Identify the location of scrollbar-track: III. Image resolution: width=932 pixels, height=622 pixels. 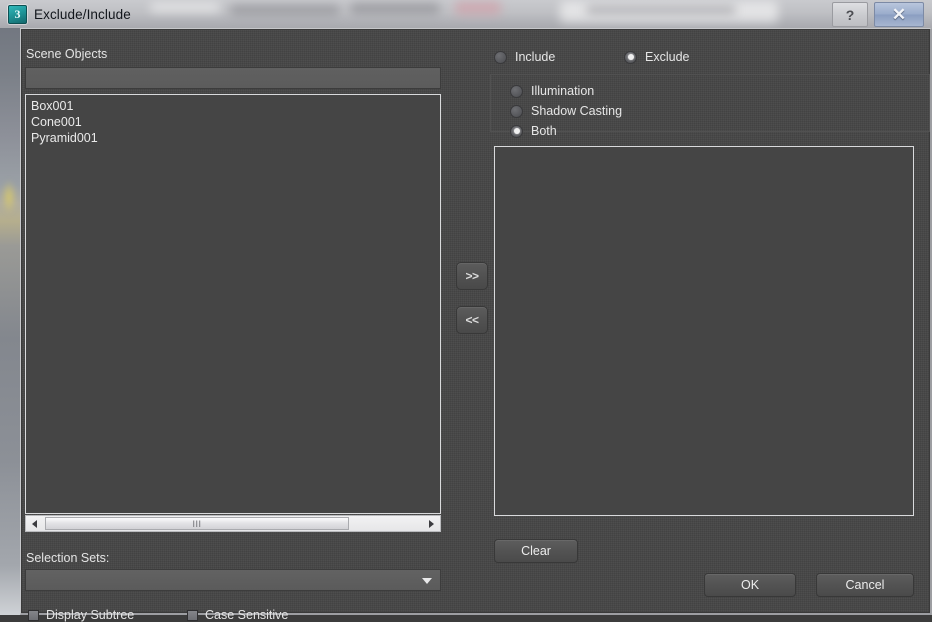
(233, 523).